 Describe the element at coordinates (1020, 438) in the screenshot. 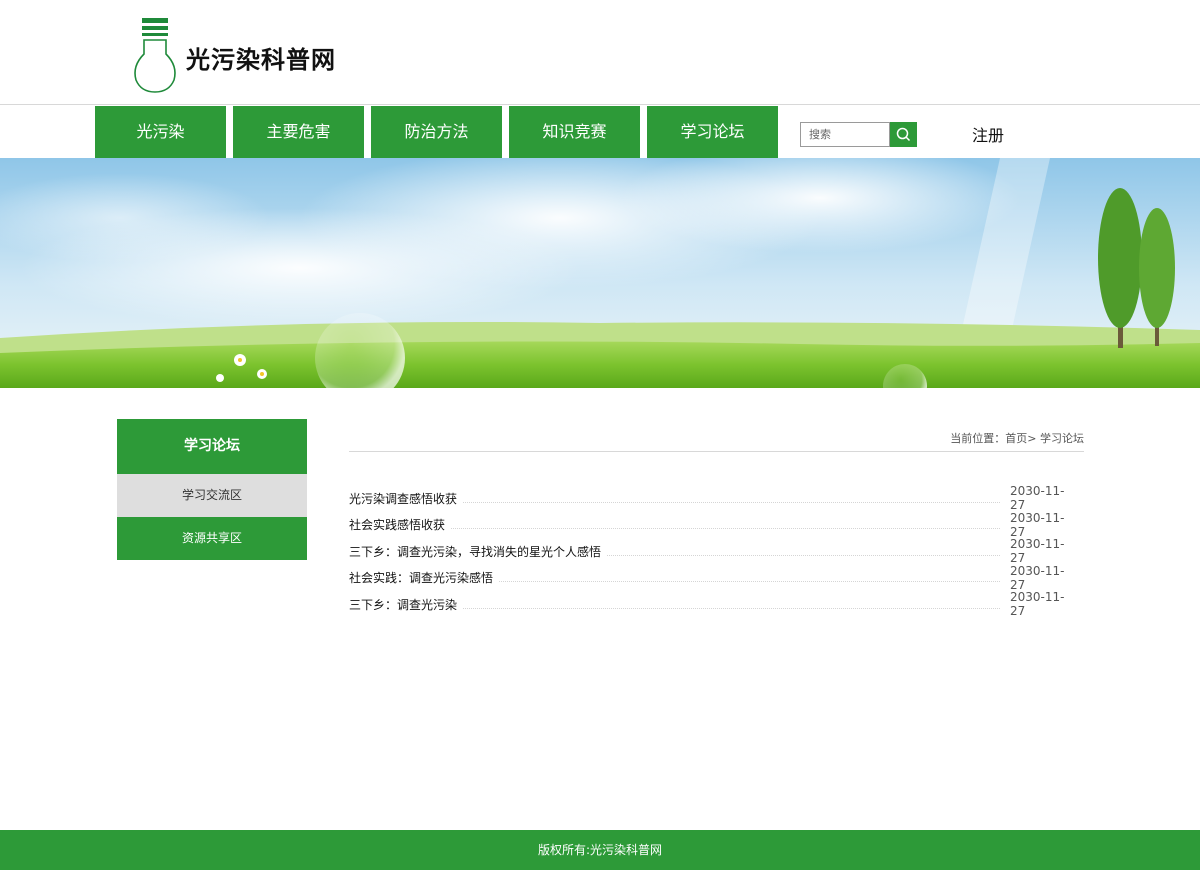

I see `breadcrumb-home: 首页>` at that location.